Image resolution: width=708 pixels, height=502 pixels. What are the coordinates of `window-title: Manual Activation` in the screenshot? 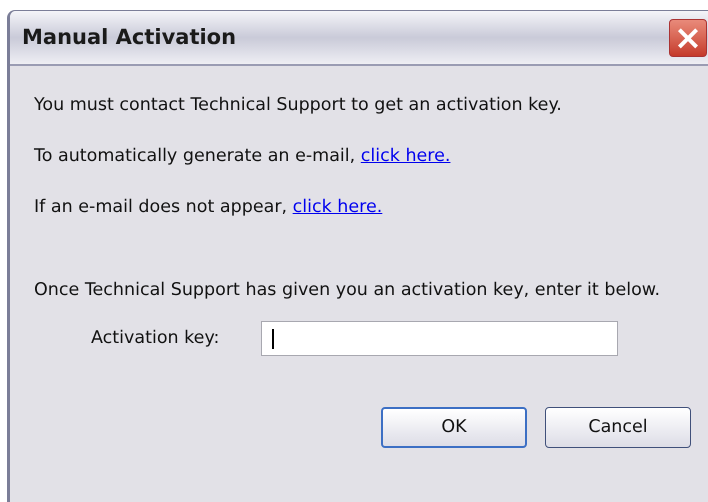 It's located at (129, 37).